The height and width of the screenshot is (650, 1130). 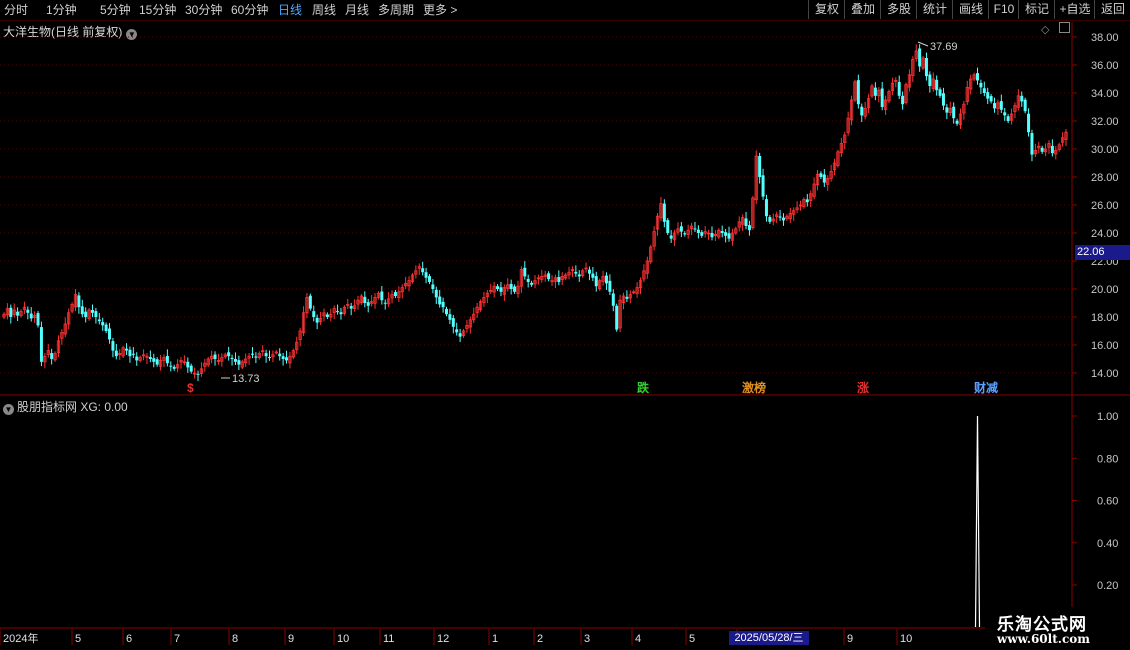 What do you see at coordinates (906, 639) in the screenshot?
I see `date-tick-label: 10` at bounding box center [906, 639].